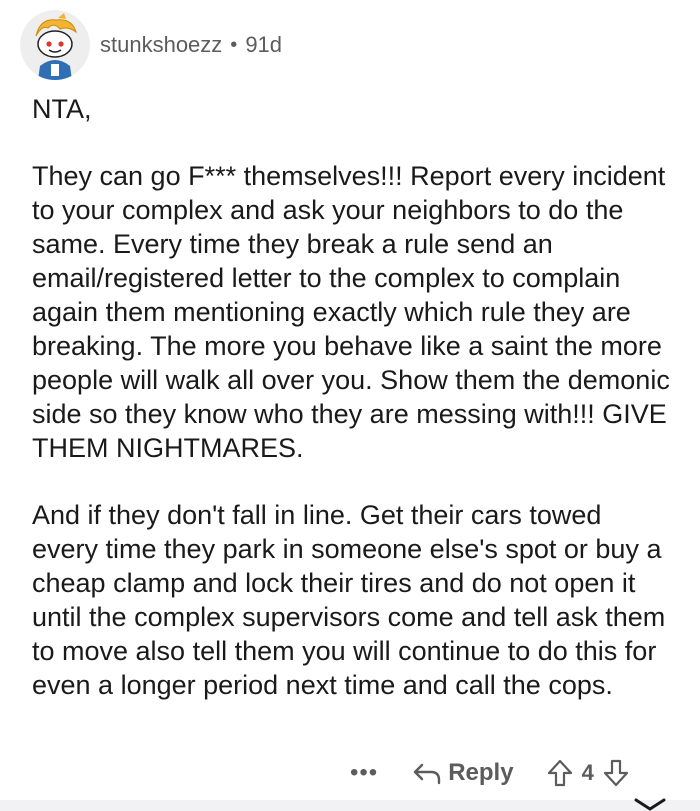  I want to click on user-avatar, so click(55, 45).